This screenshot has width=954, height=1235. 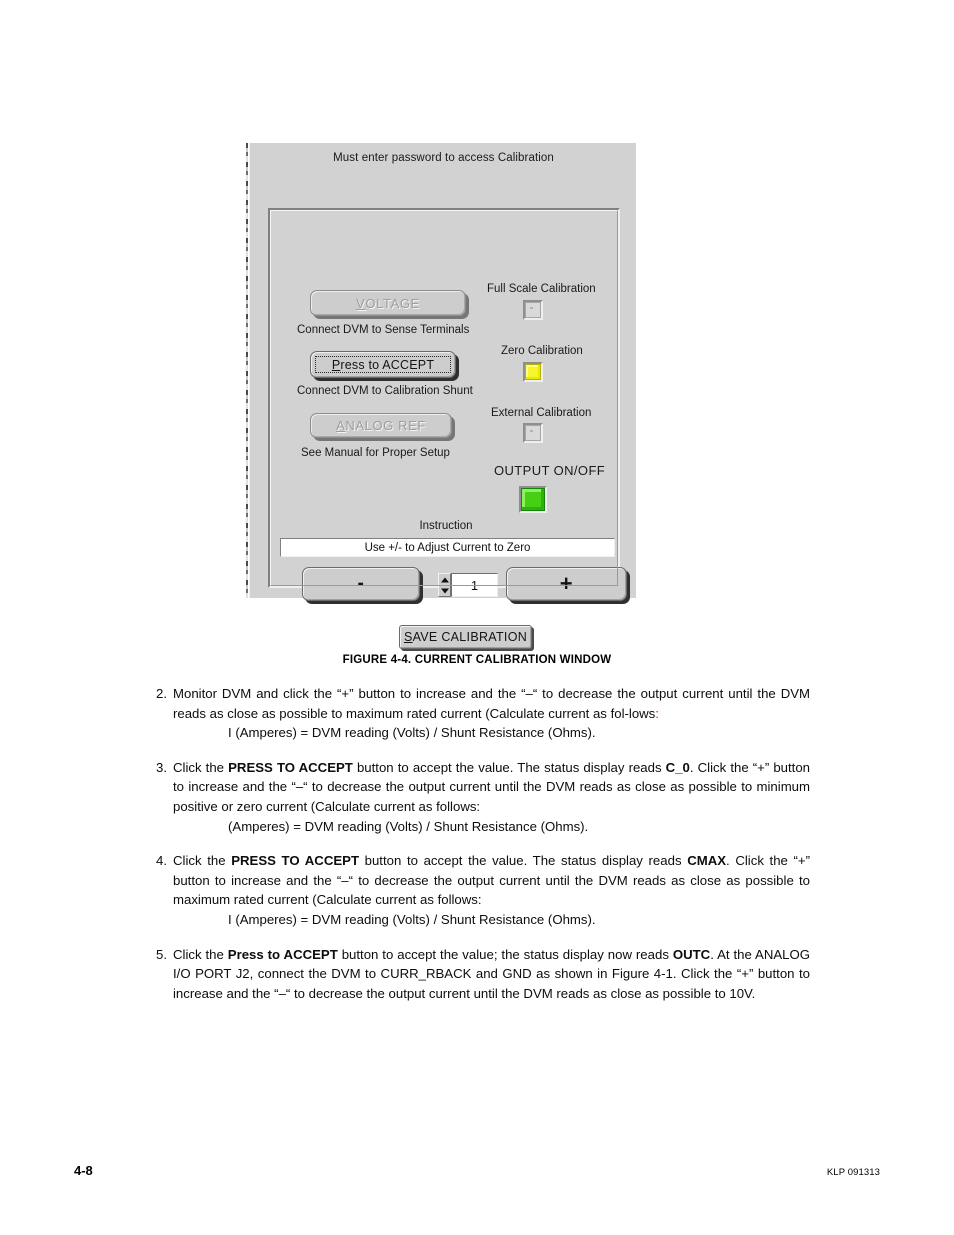 I want to click on scan-edge-artifact, so click(x=247, y=370).